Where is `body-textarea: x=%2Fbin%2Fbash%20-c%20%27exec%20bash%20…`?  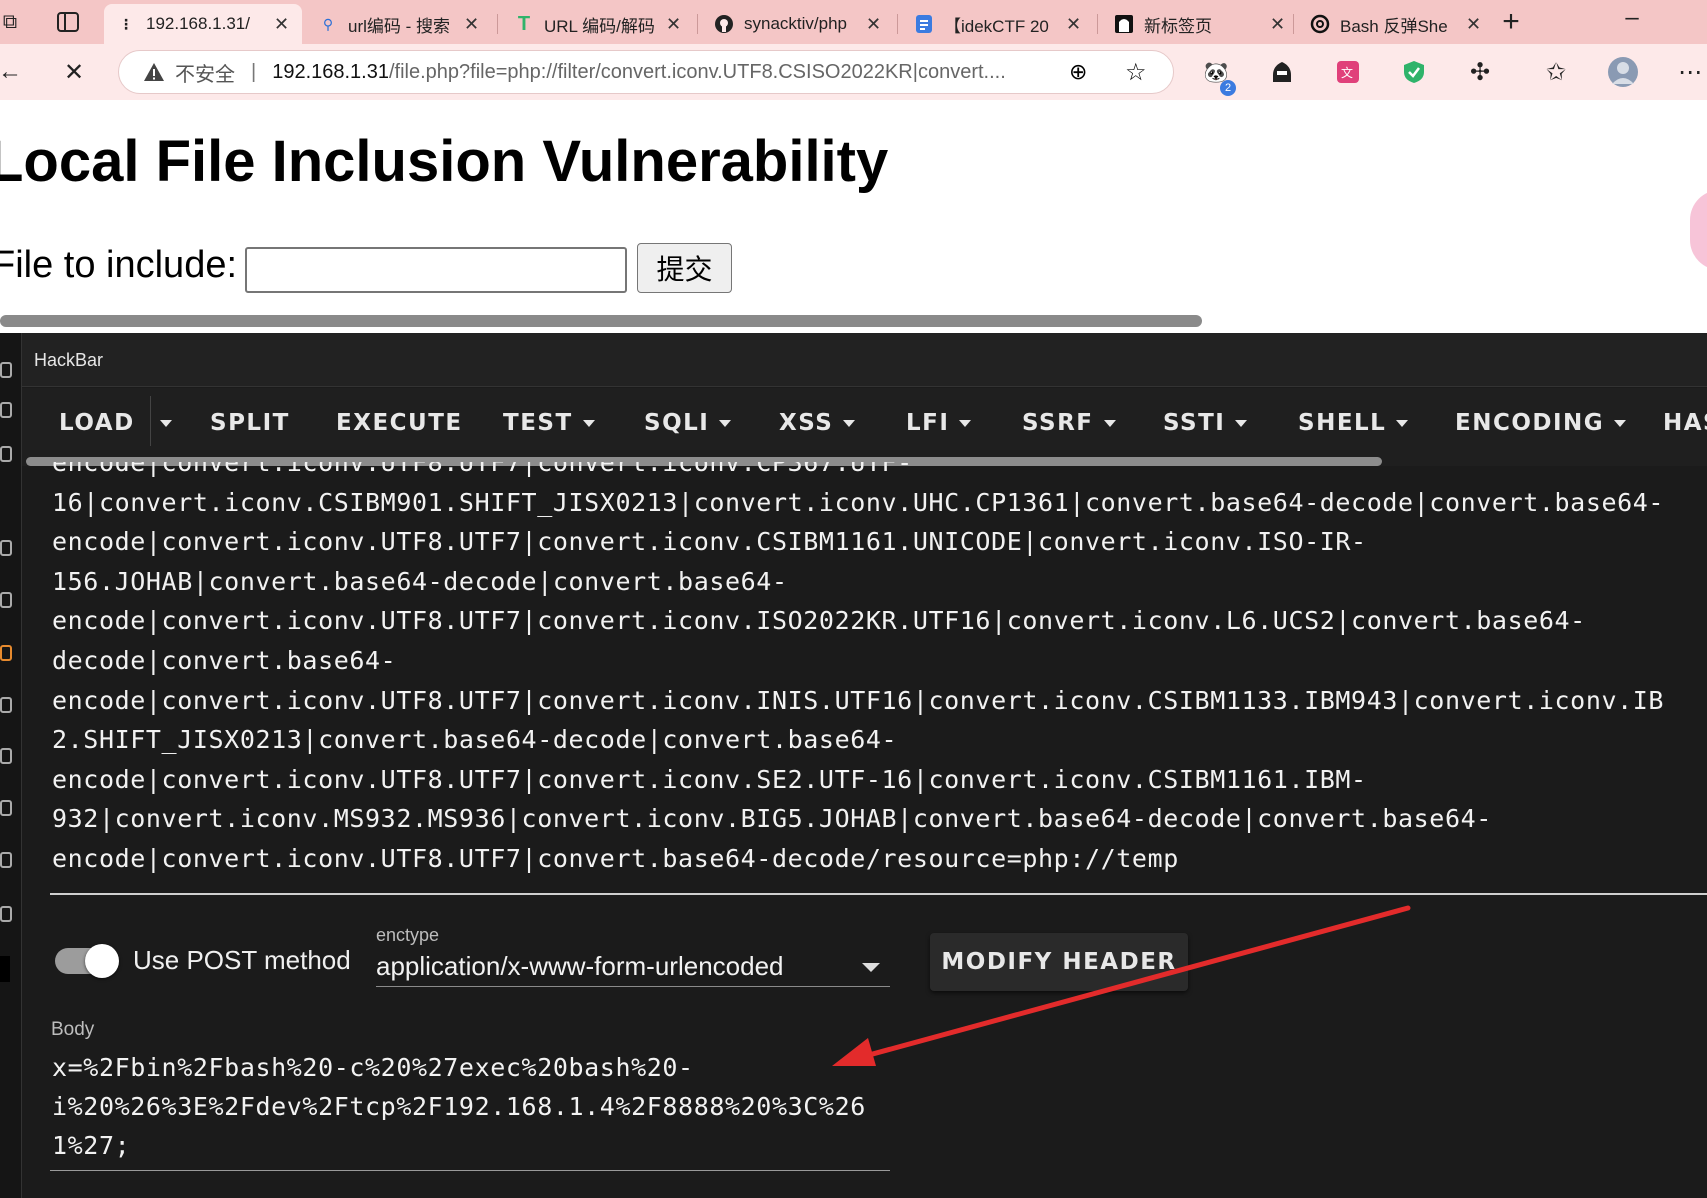
body-textarea: x=%2Fbin%2Fbash%20-c%20%27exec%20bash%20… is located at coordinates (477, 1106).